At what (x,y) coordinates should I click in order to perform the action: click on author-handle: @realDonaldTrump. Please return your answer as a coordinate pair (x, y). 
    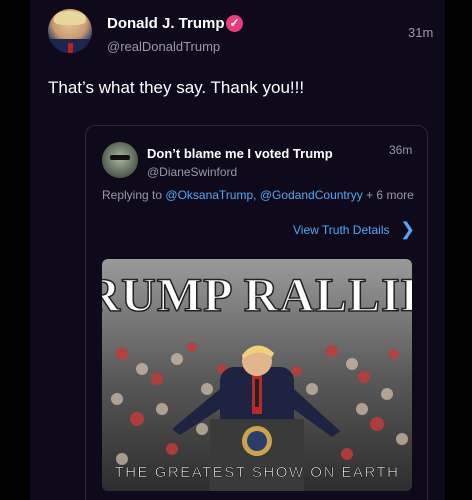
    Looking at the image, I should click on (163, 46).